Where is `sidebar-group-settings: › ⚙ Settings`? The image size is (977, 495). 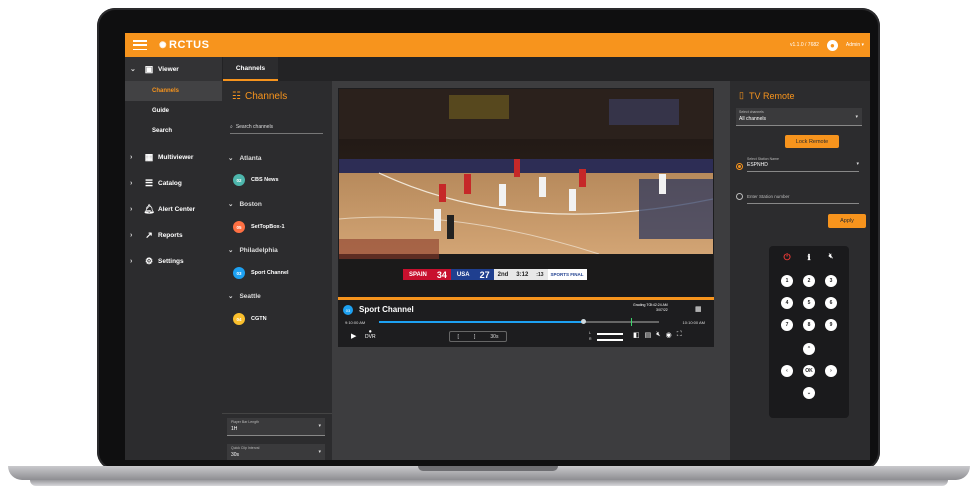
sidebar-group-settings: › ⚙ Settings is located at coordinates (173, 261).